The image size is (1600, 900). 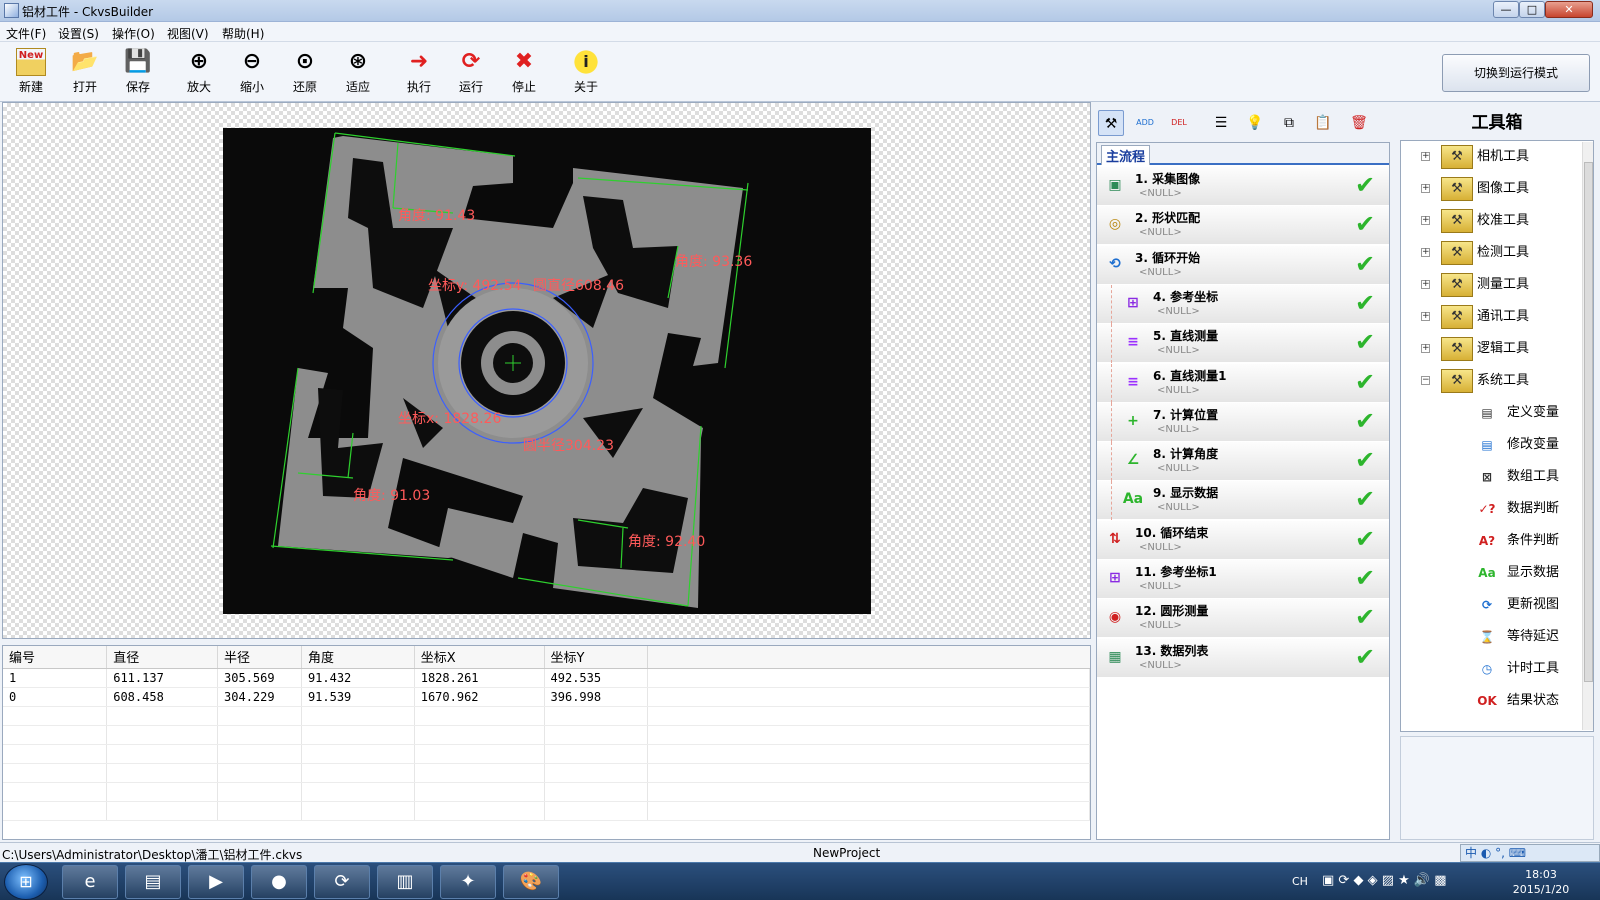 What do you see at coordinates (531, 882) in the screenshot?
I see `taskbar-app: 🎨` at bounding box center [531, 882].